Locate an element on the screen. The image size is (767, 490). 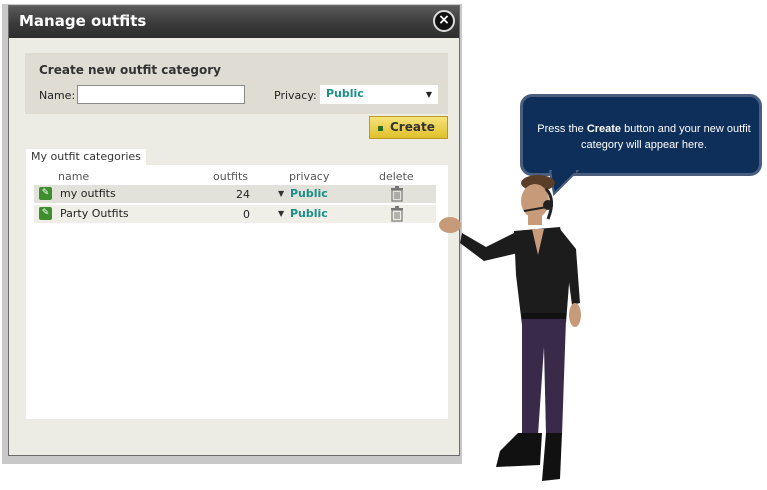
avatar-character is located at coordinates (510, 328).